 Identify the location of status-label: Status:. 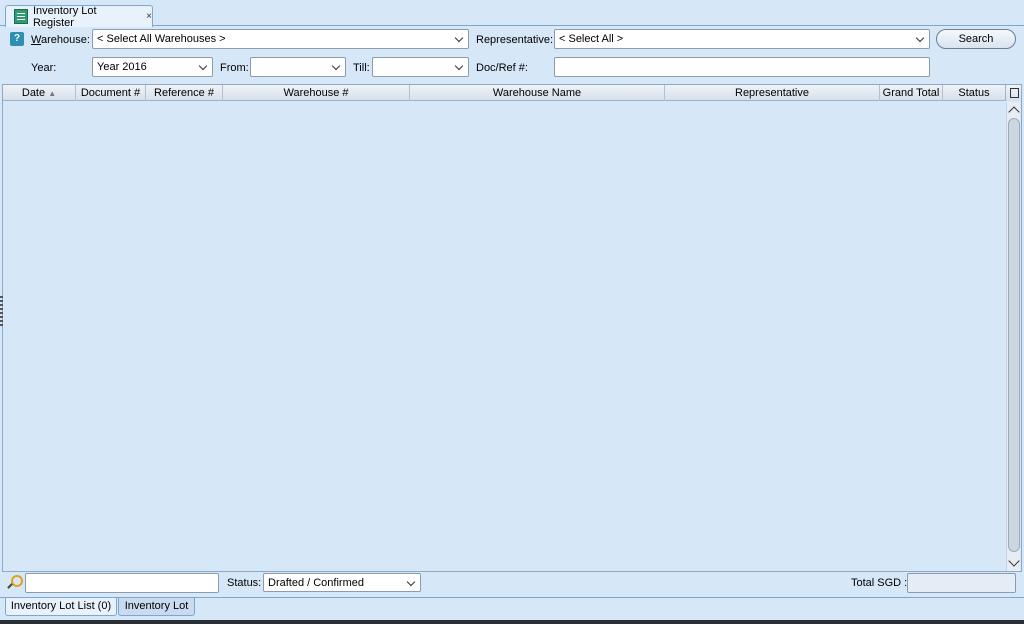
(244, 583).